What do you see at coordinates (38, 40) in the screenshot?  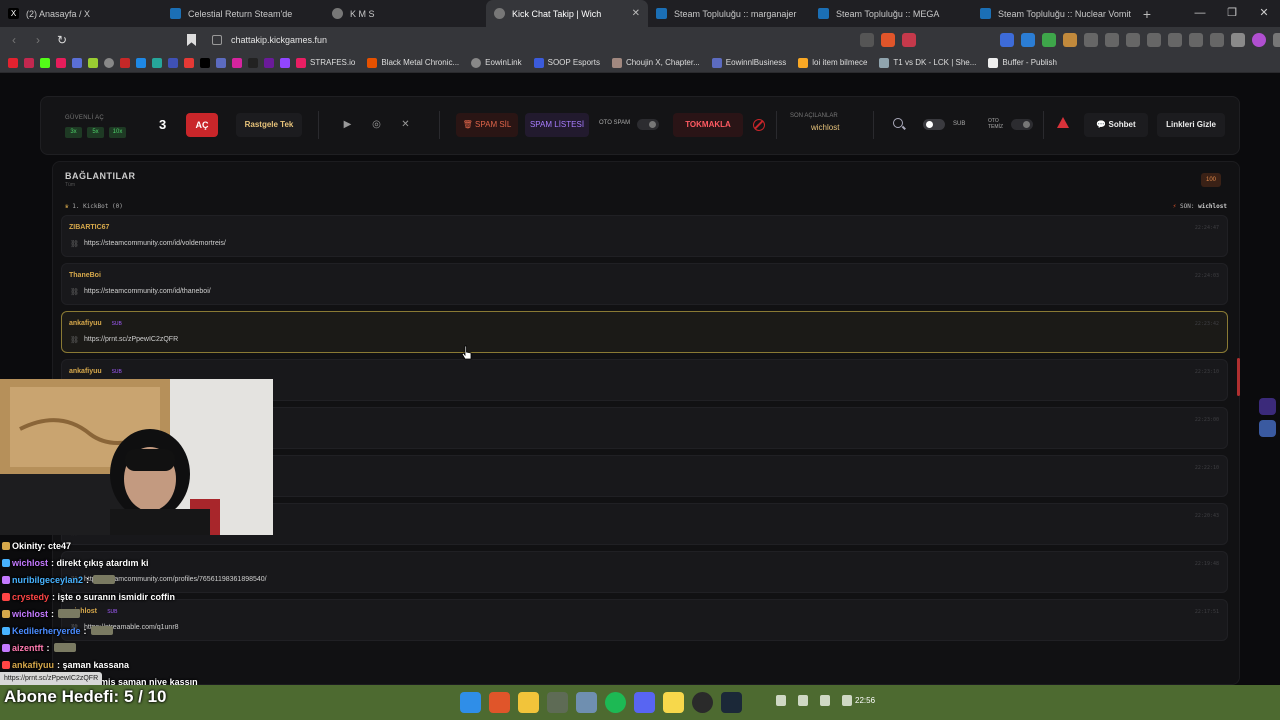 I see `forward-icon: ›` at bounding box center [38, 40].